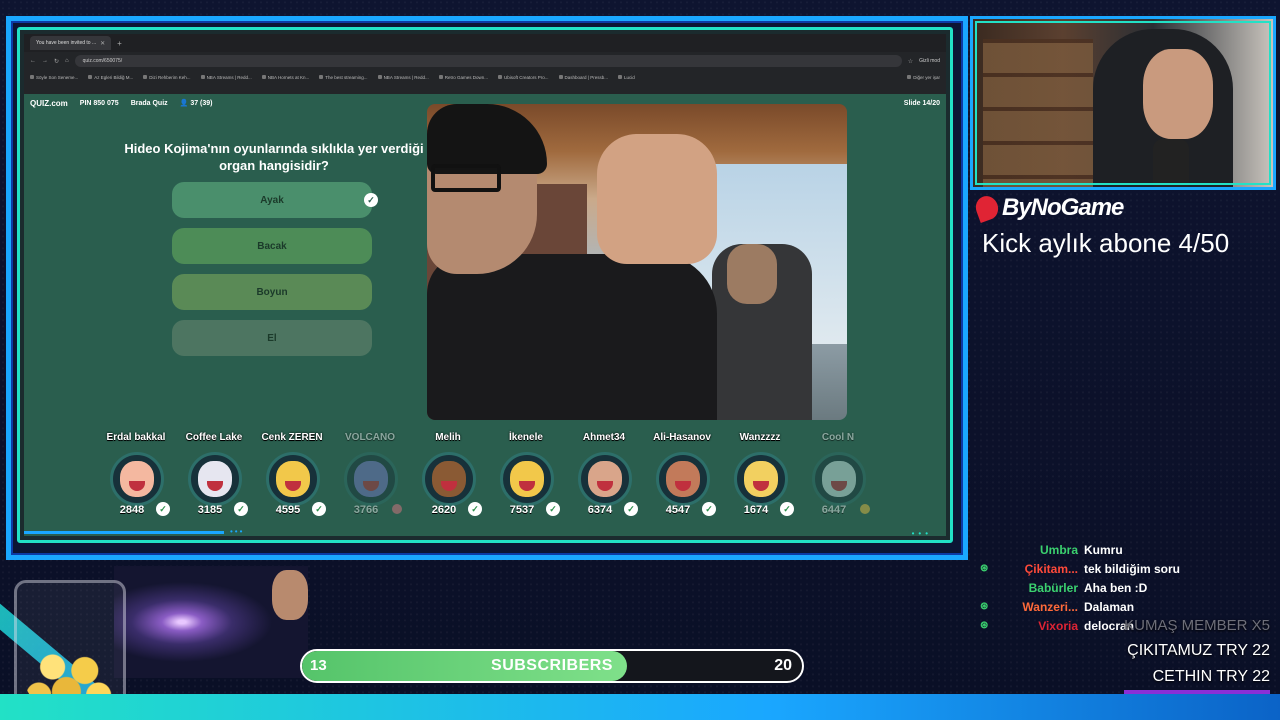  What do you see at coordinates (366, 510) in the screenshot?
I see `player-score: 3766` at bounding box center [366, 510].